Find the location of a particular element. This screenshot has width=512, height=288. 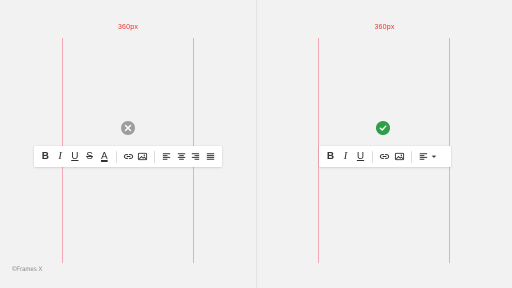

formatting-toolbar: B I U S A is located at coordinates (128, 156).